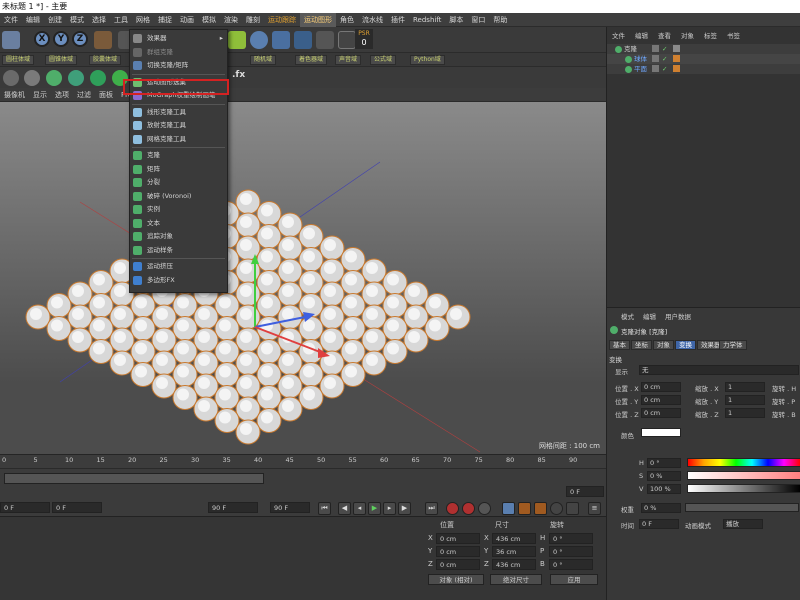 This screenshot has width=800, height=600. What do you see at coordinates (178, 112) in the screenshot?
I see `dropdown-item-5: 线形克隆工具` at bounding box center [178, 112].